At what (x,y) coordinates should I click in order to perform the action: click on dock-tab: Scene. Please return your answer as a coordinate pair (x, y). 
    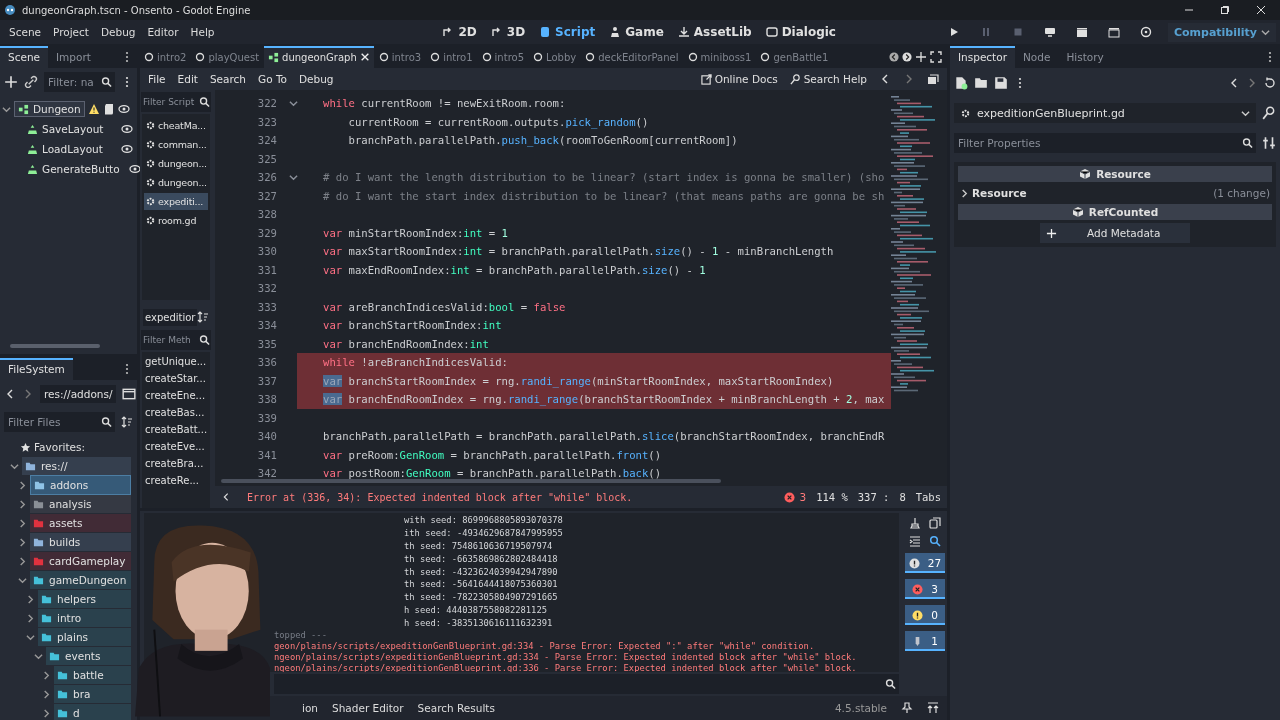
    Looking at the image, I should click on (24, 57).